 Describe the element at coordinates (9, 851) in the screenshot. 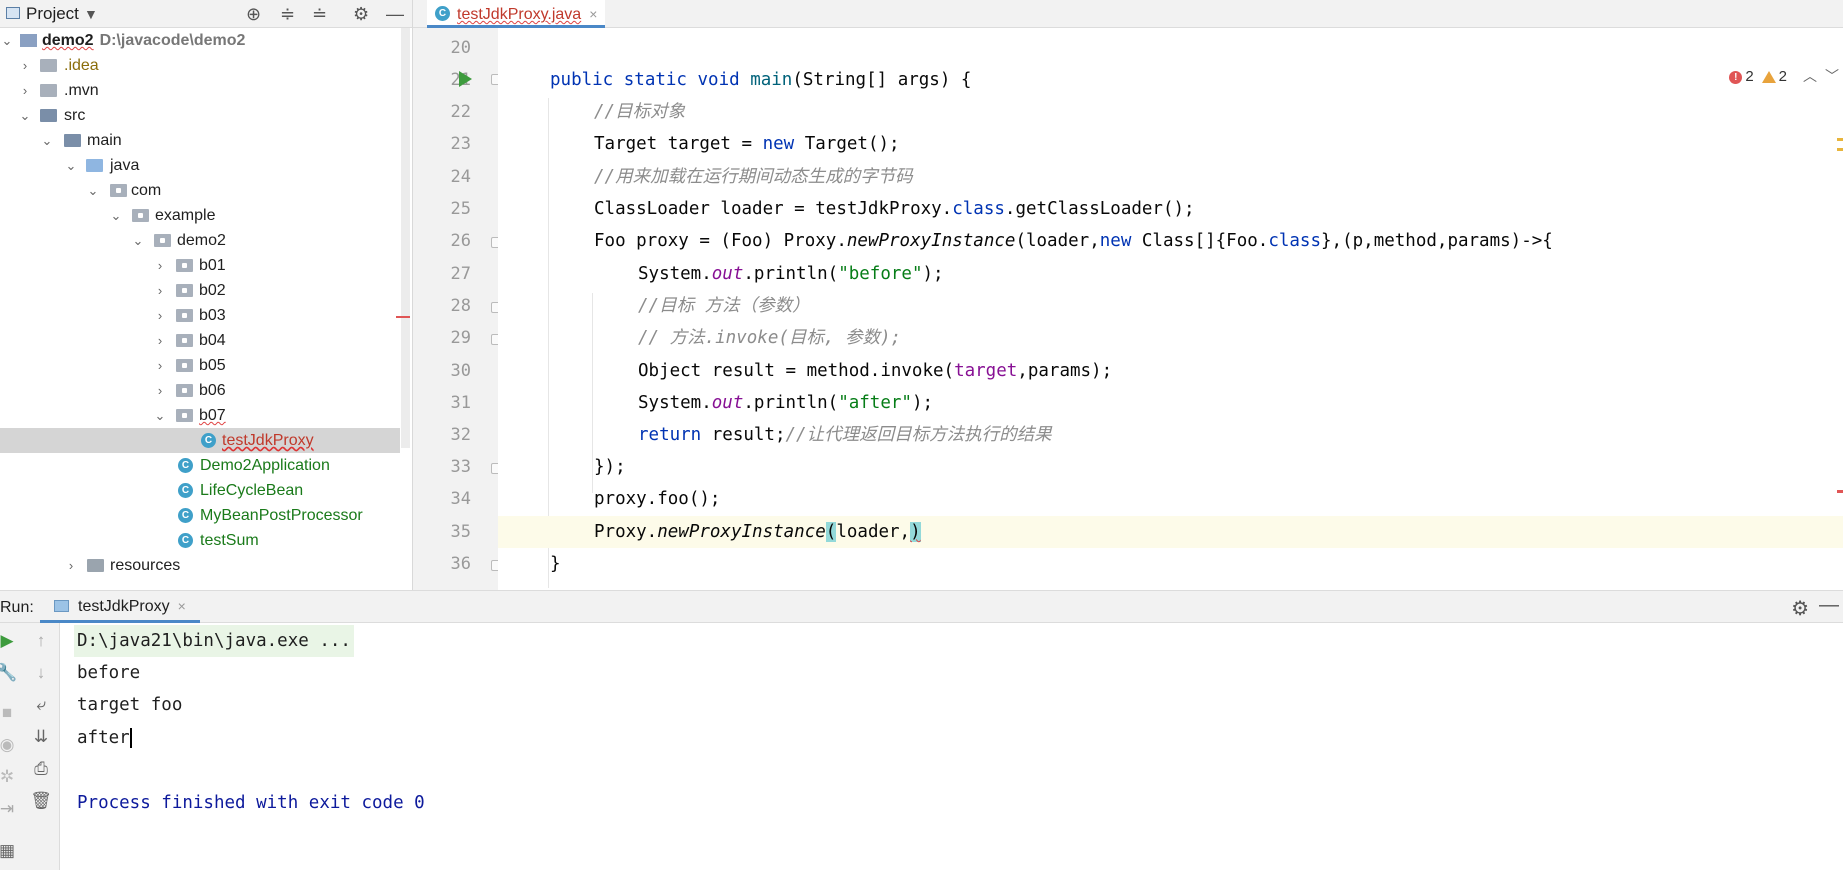

I see `layout-icon: ▦` at that location.